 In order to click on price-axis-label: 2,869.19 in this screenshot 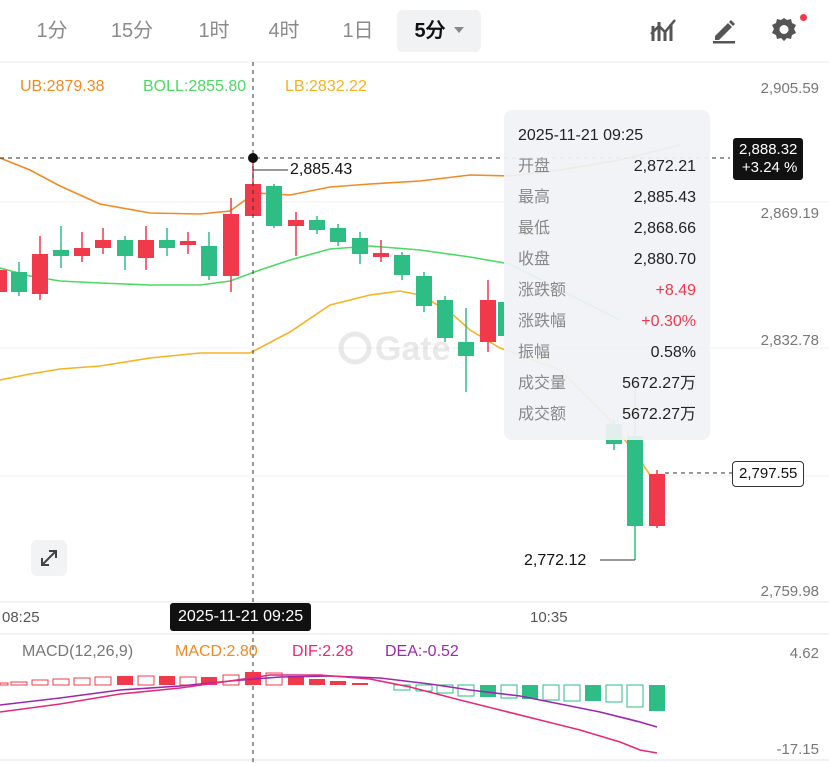, I will do `click(789, 213)`.